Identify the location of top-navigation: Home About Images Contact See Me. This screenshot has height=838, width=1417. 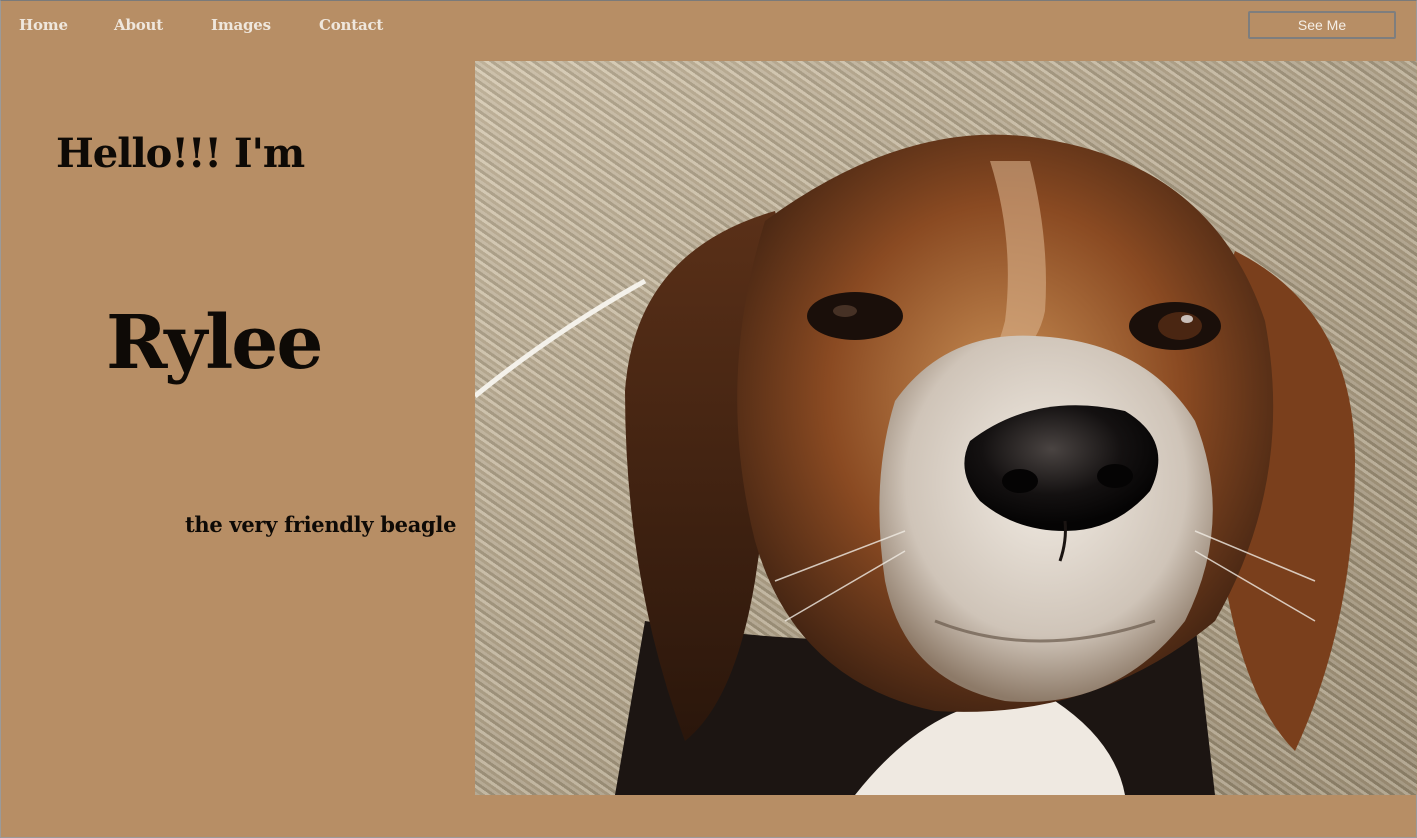
(708, 28).